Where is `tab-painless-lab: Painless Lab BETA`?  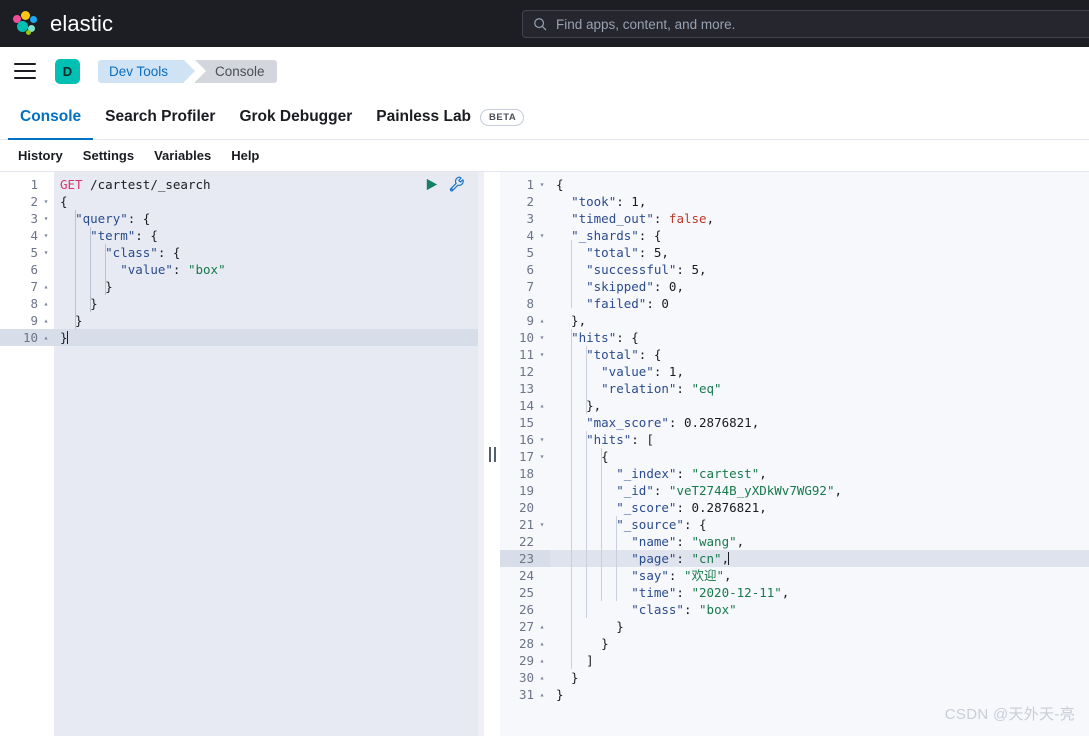 tab-painless-lab: Painless Lab BETA is located at coordinates (450, 118).